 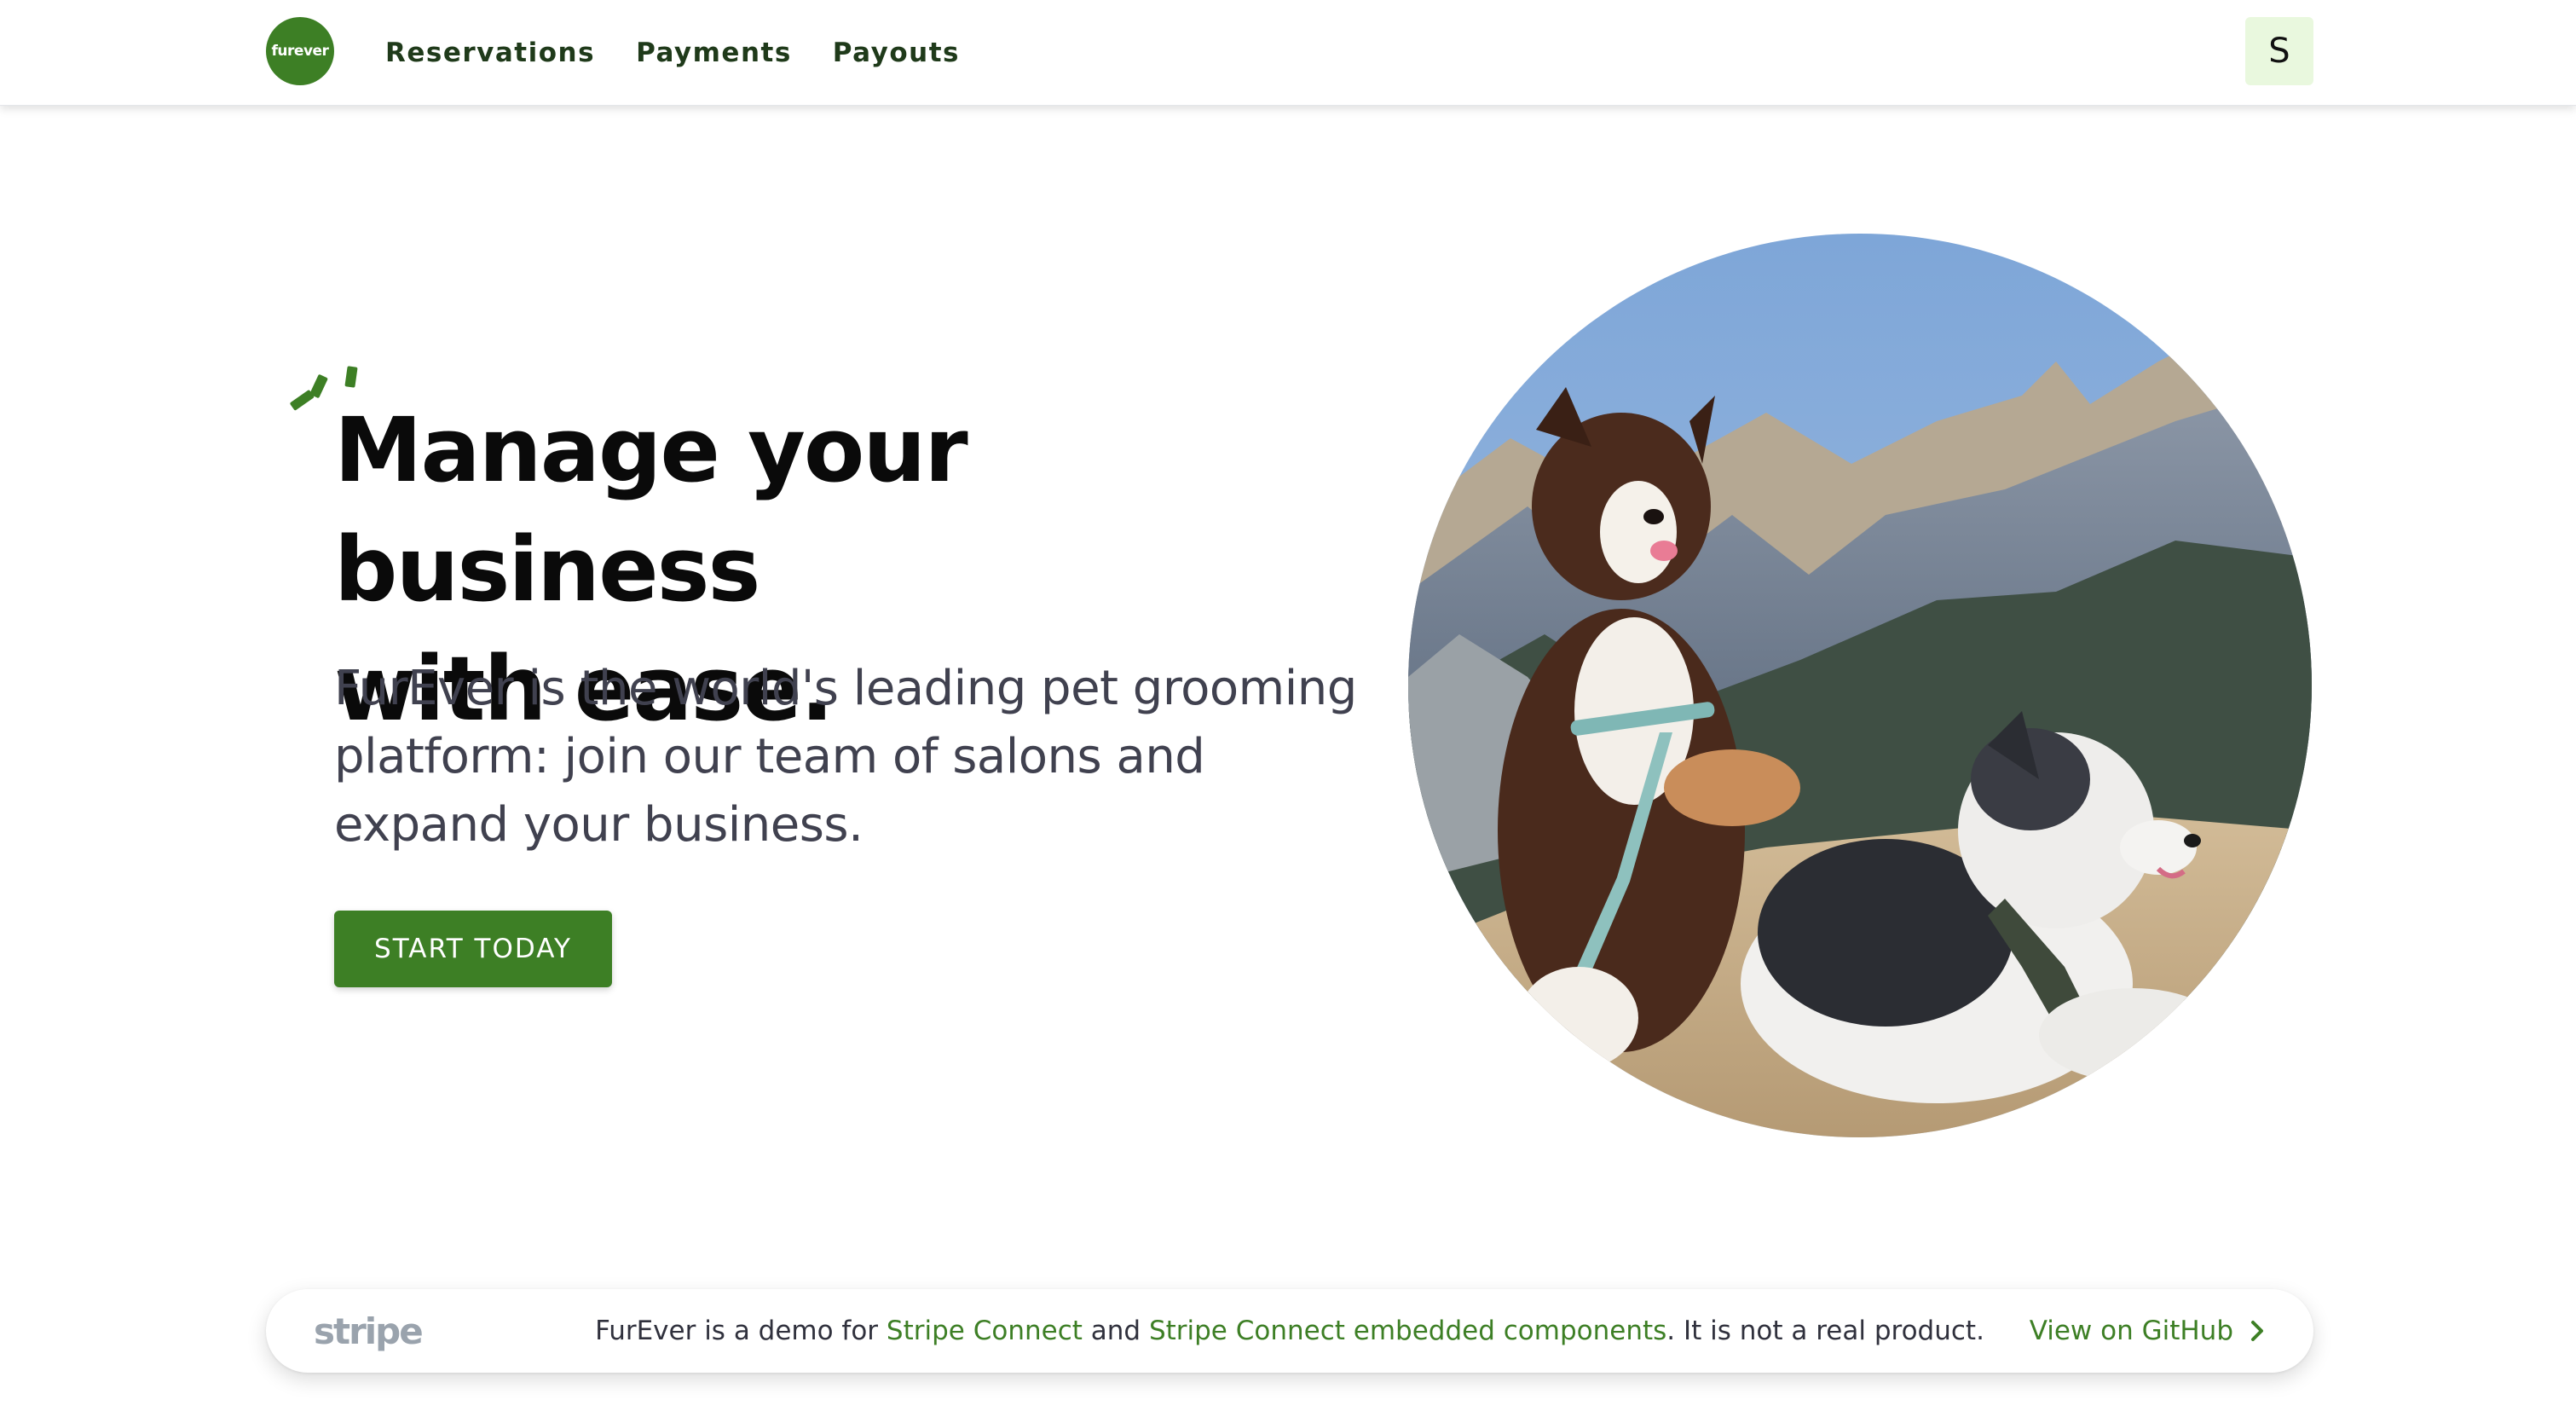 What do you see at coordinates (369, 1331) in the screenshot?
I see `stripe-logo: stripe` at bounding box center [369, 1331].